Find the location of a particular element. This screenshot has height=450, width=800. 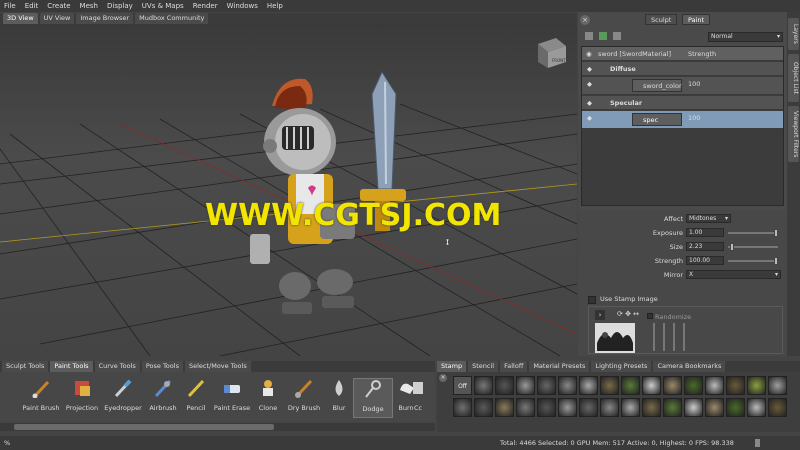

close-panel-icon: × is located at coordinates (585, 20).